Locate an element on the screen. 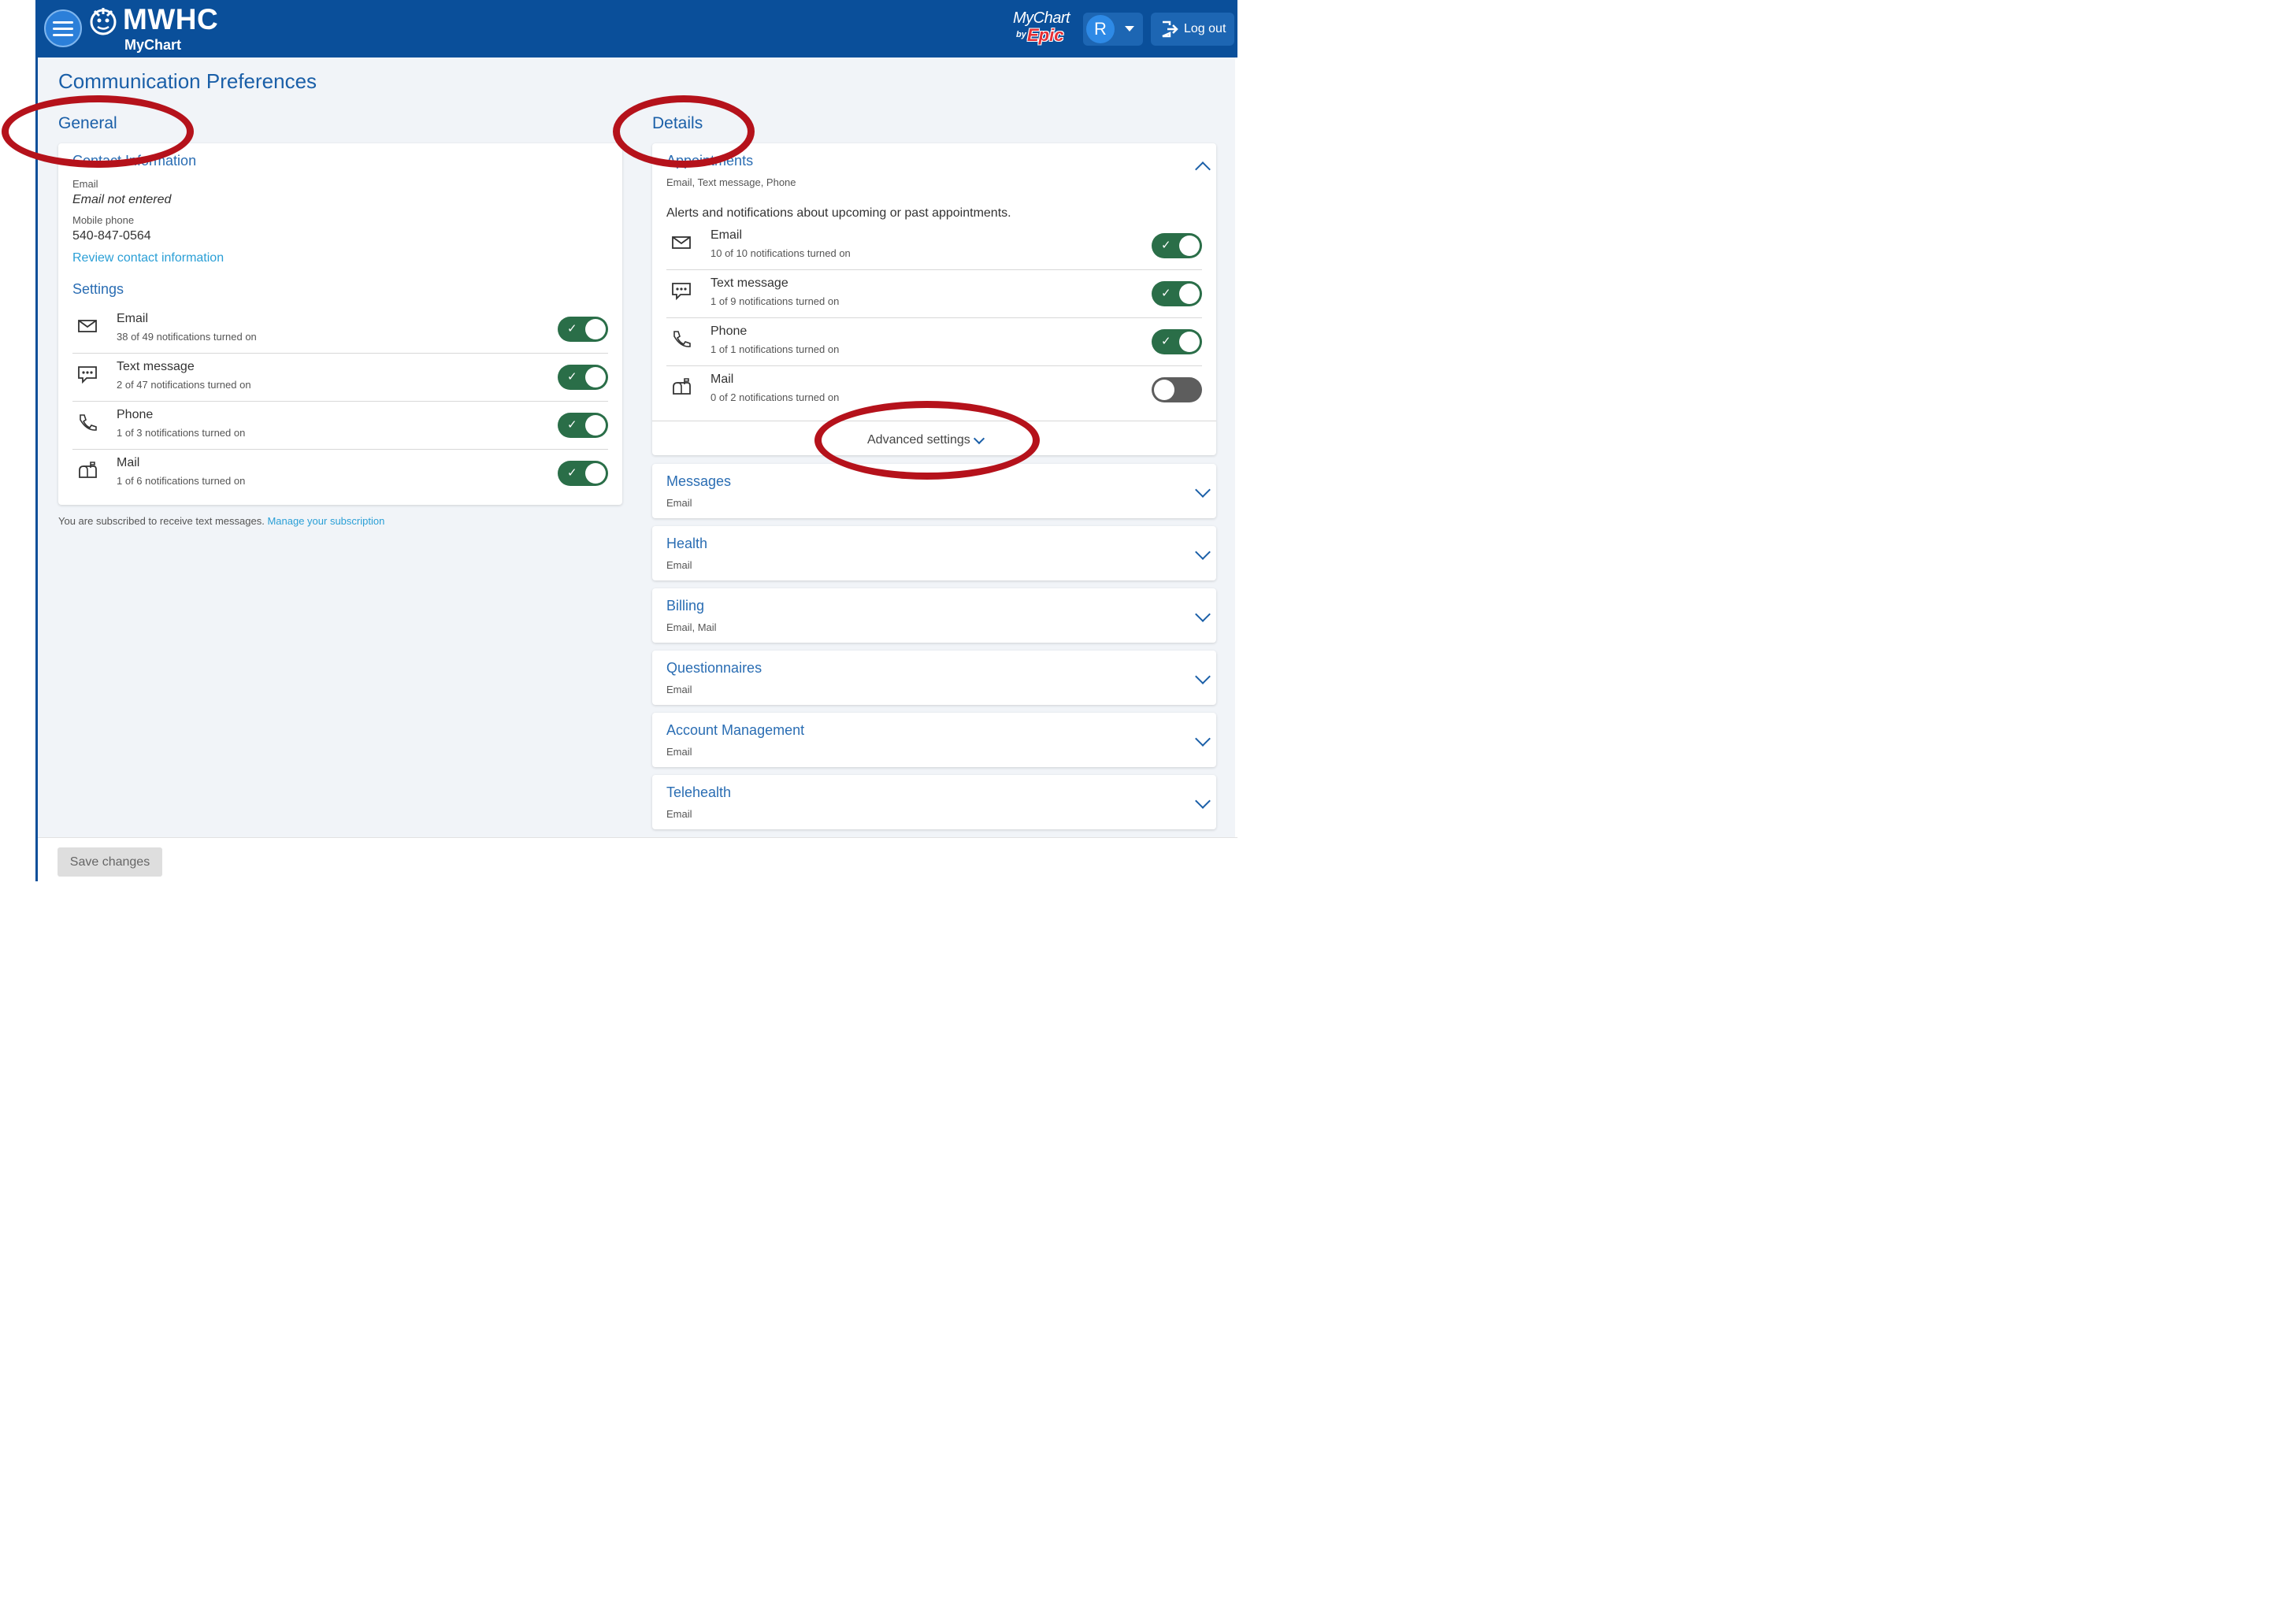 The width and height of the screenshot is (2278, 1624). appointments-row-title: Phone is located at coordinates (729, 331).